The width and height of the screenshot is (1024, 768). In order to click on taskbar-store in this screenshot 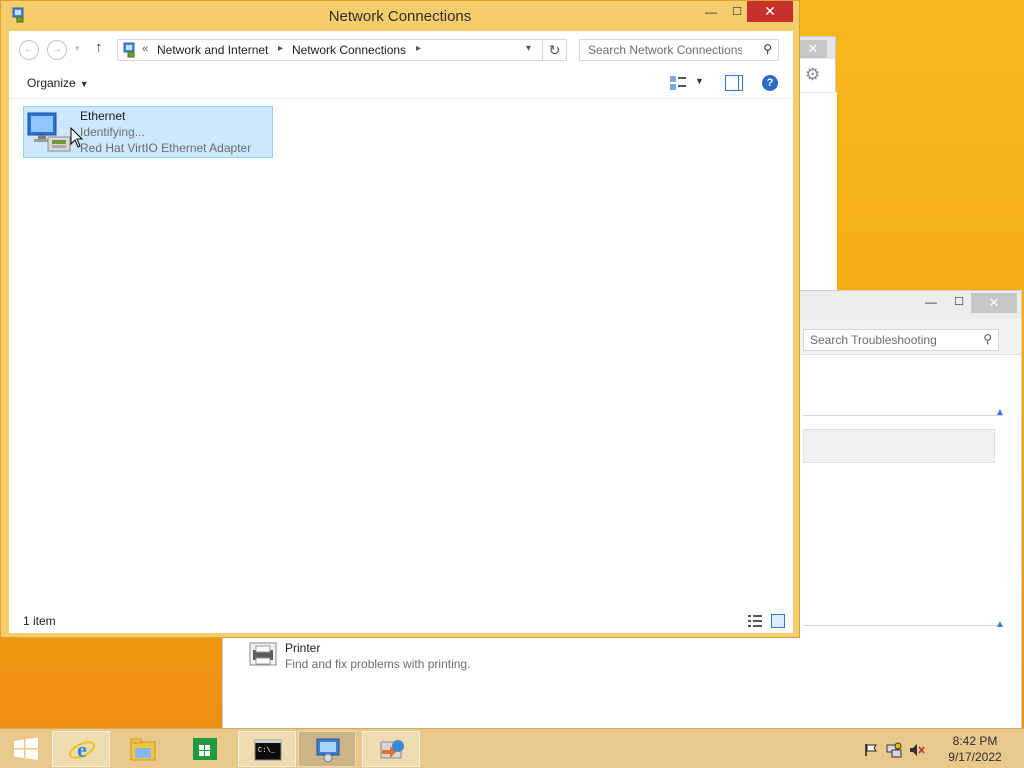, I will do `click(205, 749)`.